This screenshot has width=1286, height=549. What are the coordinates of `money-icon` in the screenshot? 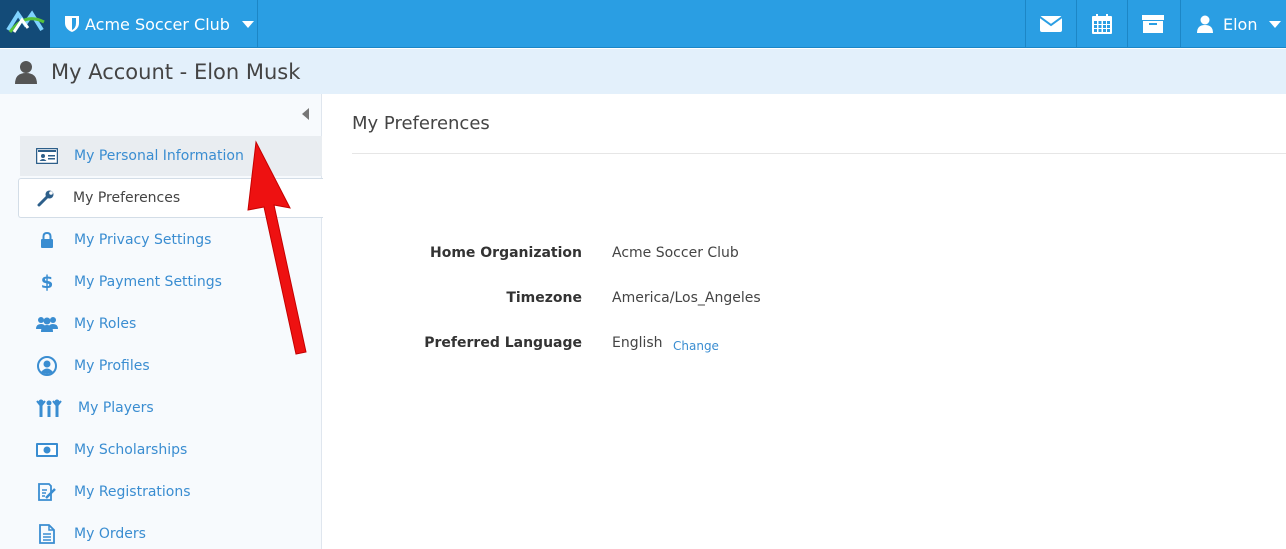 It's located at (47, 450).